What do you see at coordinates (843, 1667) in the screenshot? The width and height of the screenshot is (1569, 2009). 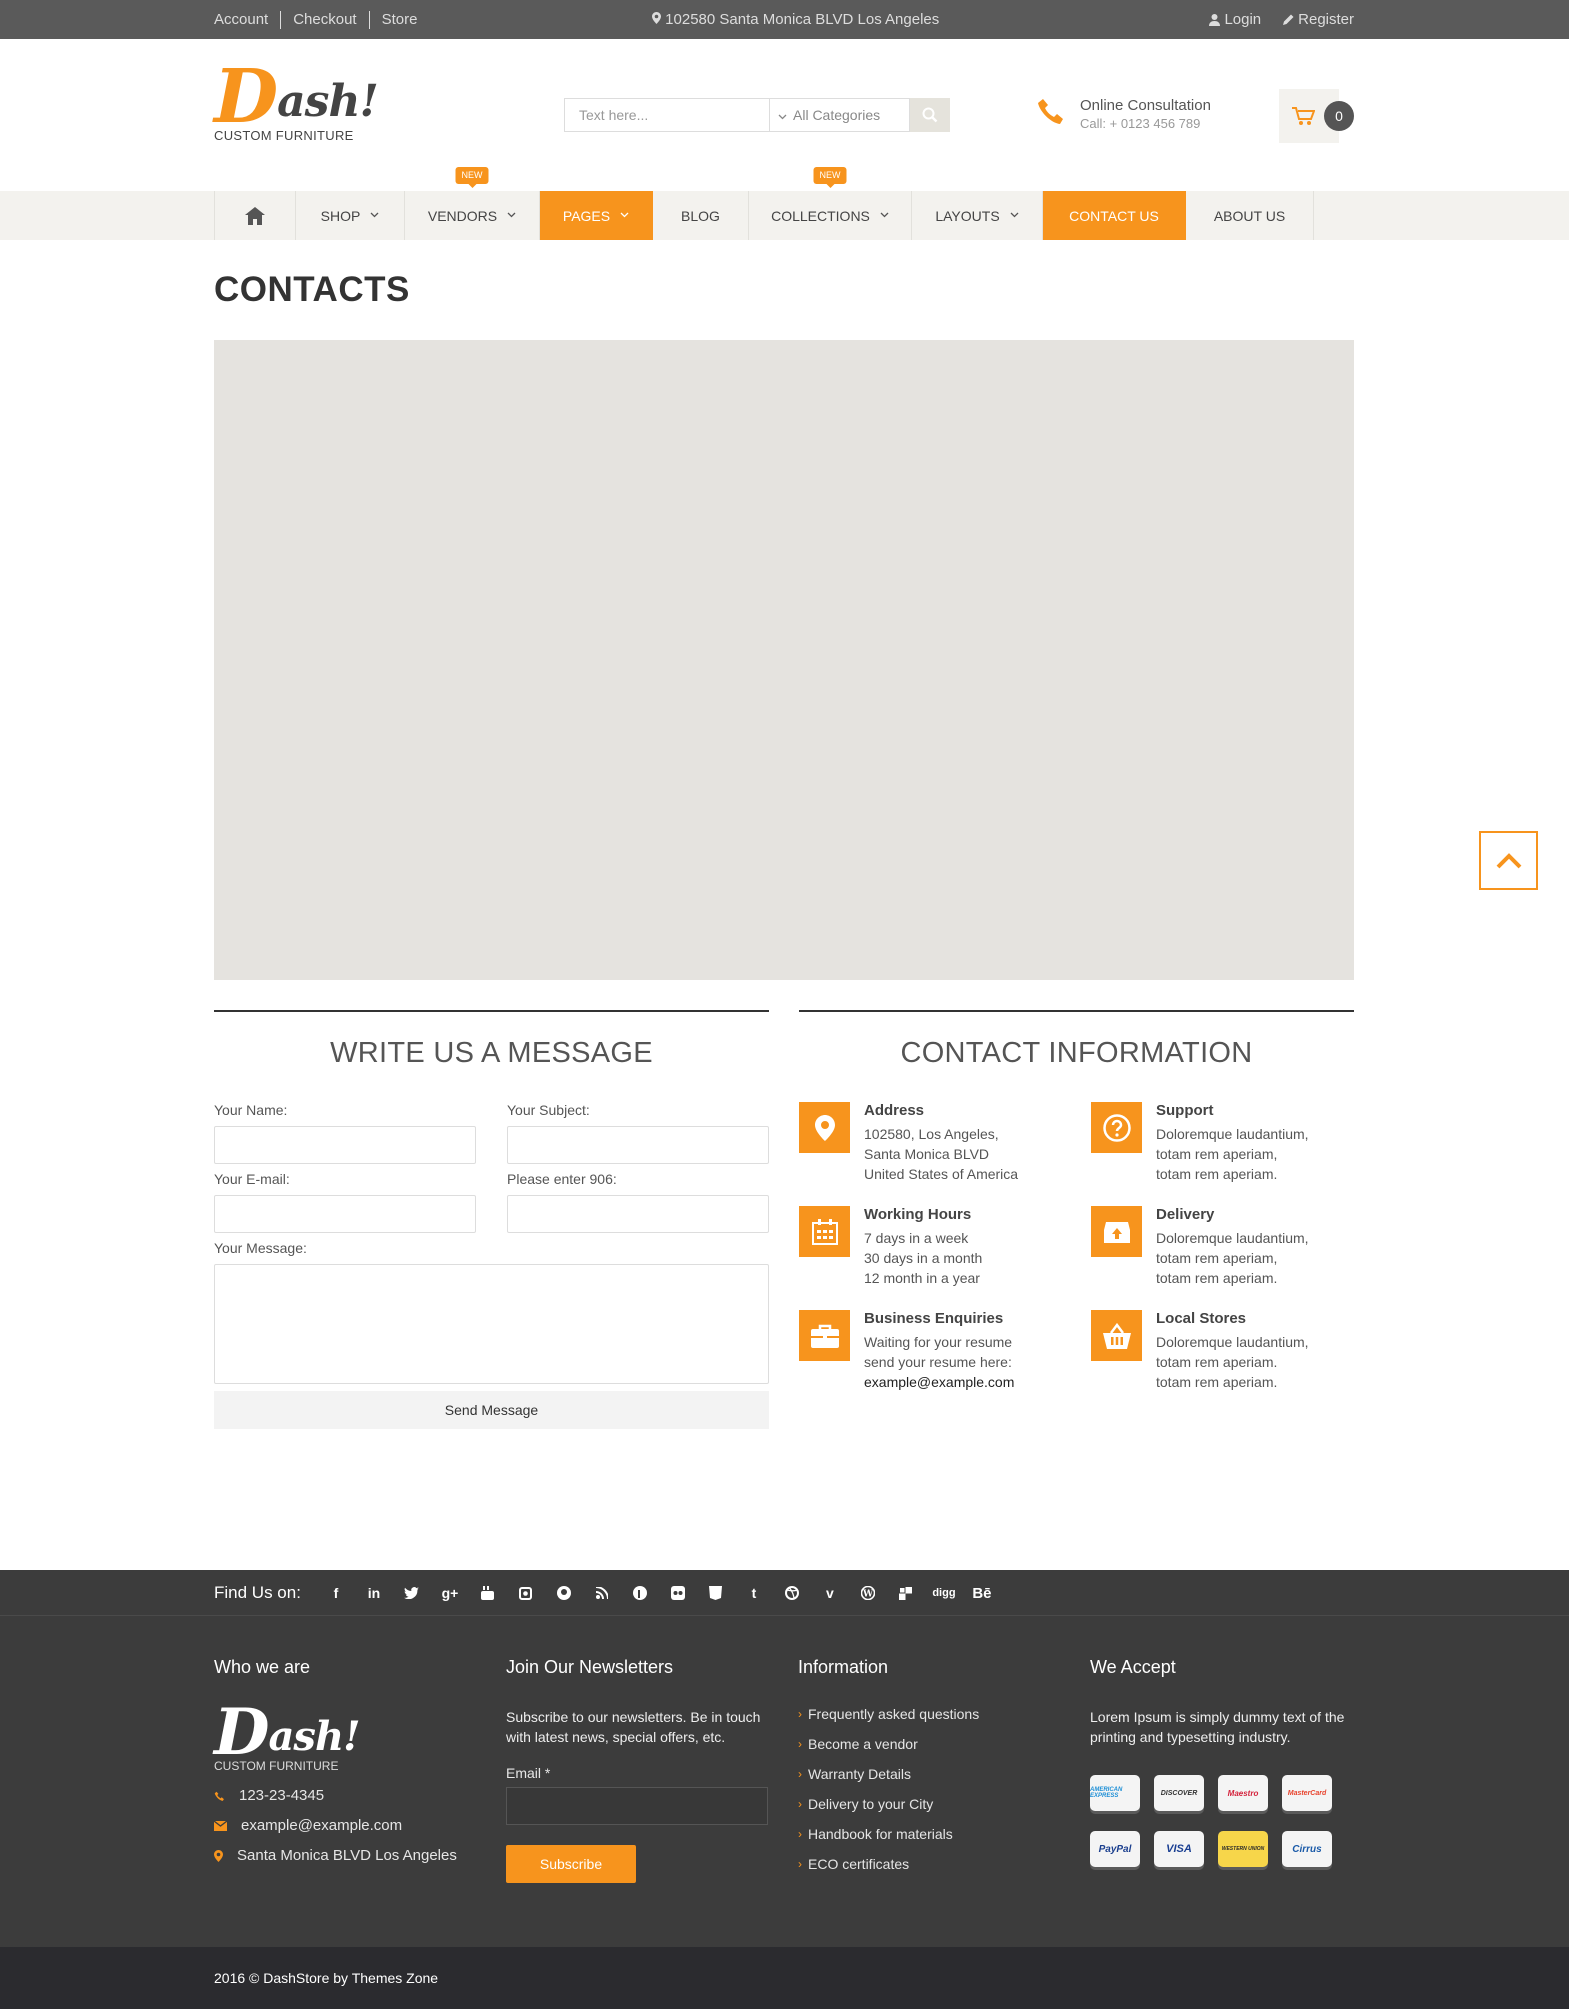 I see `footer-info-title: Information` at bounding box center [843, 1667].